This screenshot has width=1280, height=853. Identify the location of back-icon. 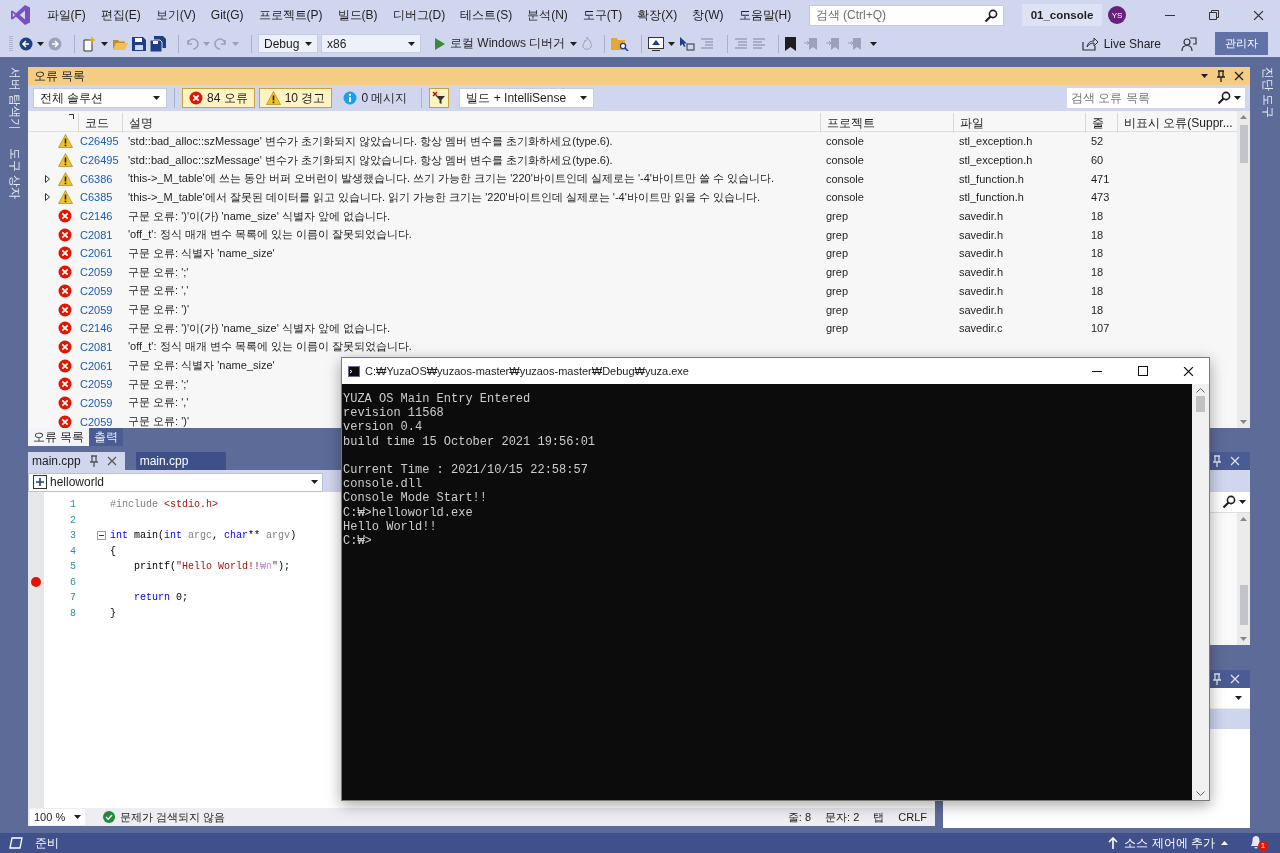
(26, 43).